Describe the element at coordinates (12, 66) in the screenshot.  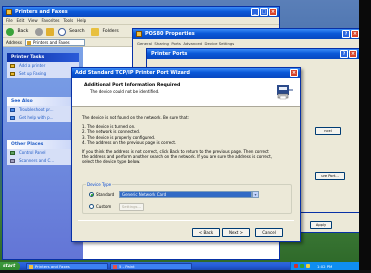
I see `add-printer-icon` at that location.